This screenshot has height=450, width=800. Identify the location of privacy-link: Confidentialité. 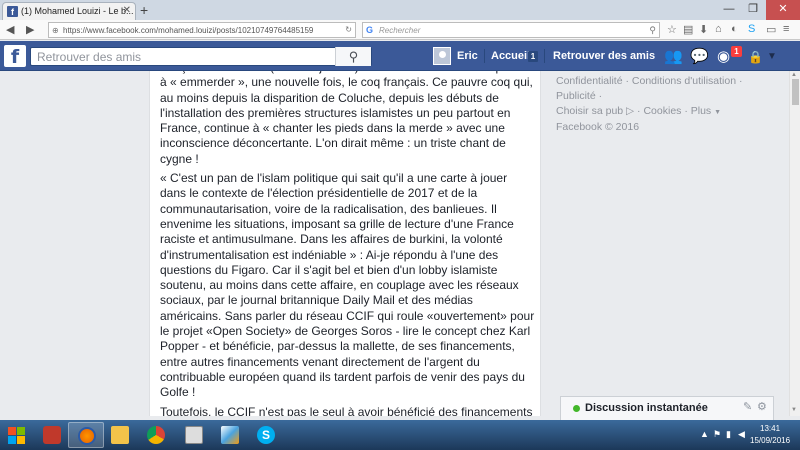
(589, 81).